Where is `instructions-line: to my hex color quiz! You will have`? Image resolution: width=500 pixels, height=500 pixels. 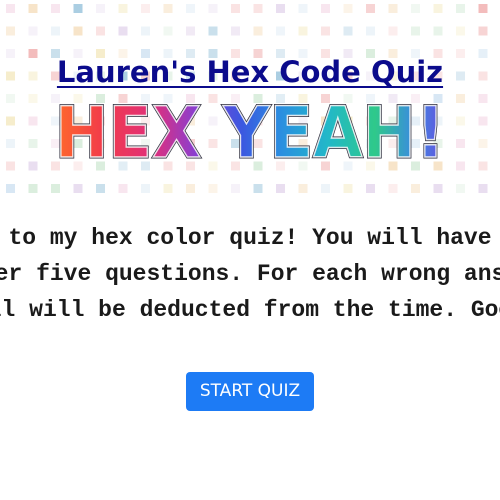 instructions-line: to my hex color quiz! You will have is located at coordinates (250, 238).